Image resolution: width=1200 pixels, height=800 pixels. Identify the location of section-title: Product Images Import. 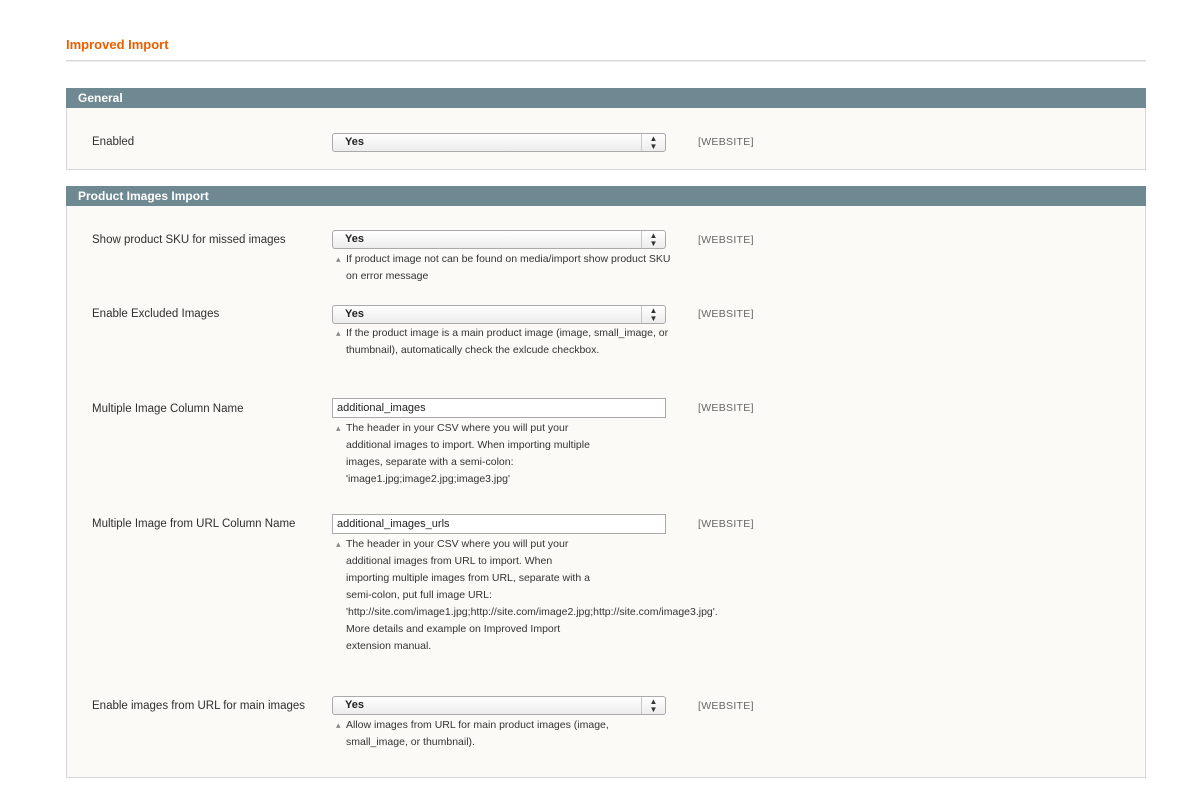
(143, 196).